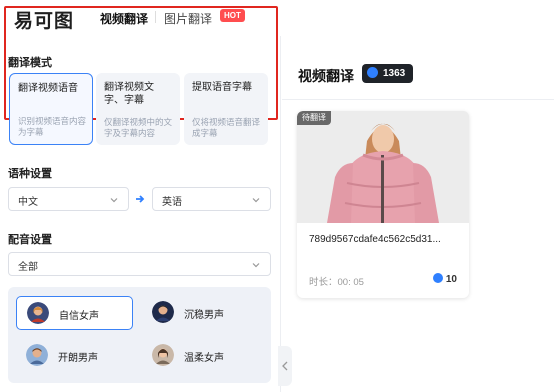  Describe the element at coordinates (222, 87) in the screenshot. I see `mode-card-title: 提取语音字幕` at that location.